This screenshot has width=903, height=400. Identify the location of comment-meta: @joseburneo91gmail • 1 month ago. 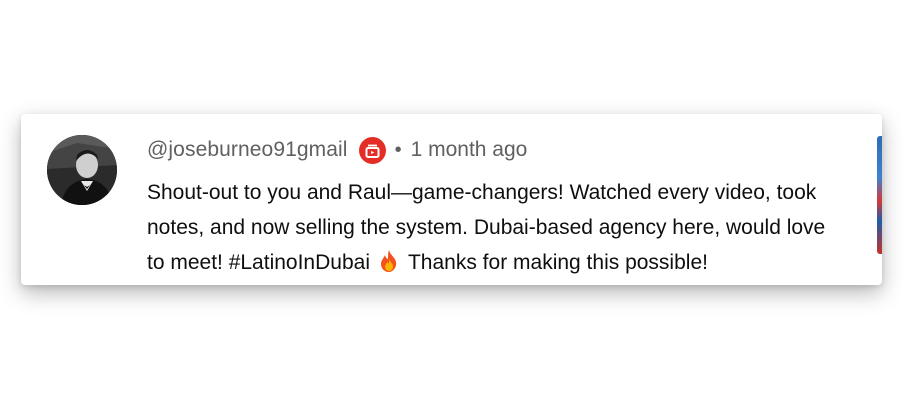
(337, 150).